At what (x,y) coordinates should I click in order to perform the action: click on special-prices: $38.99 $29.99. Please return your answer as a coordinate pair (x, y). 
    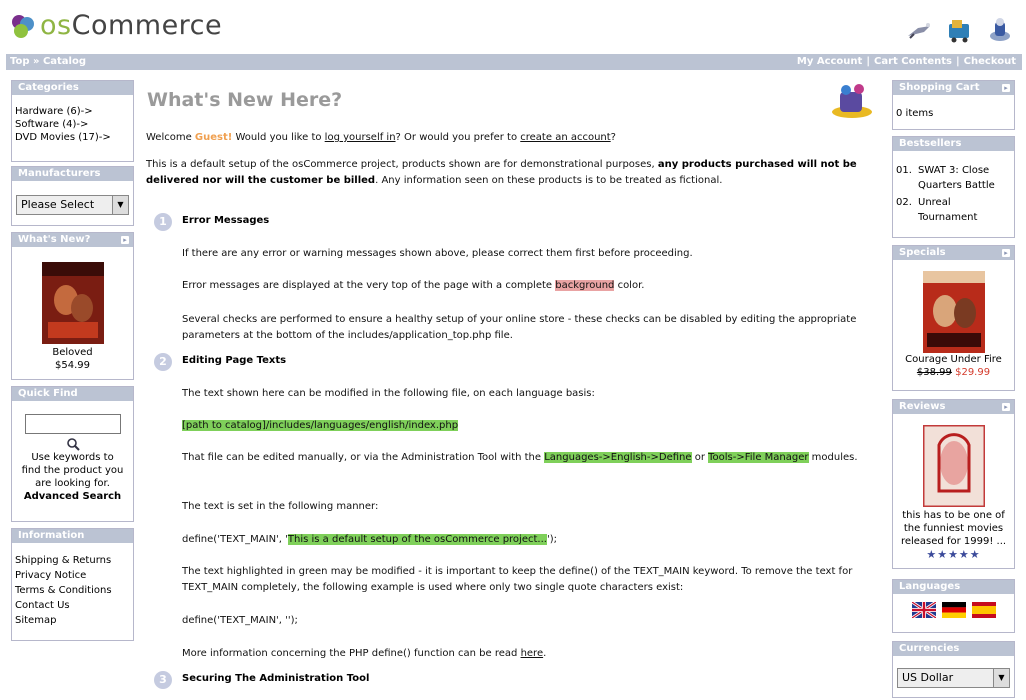
    Looking at the image, I should click on (953, 372).